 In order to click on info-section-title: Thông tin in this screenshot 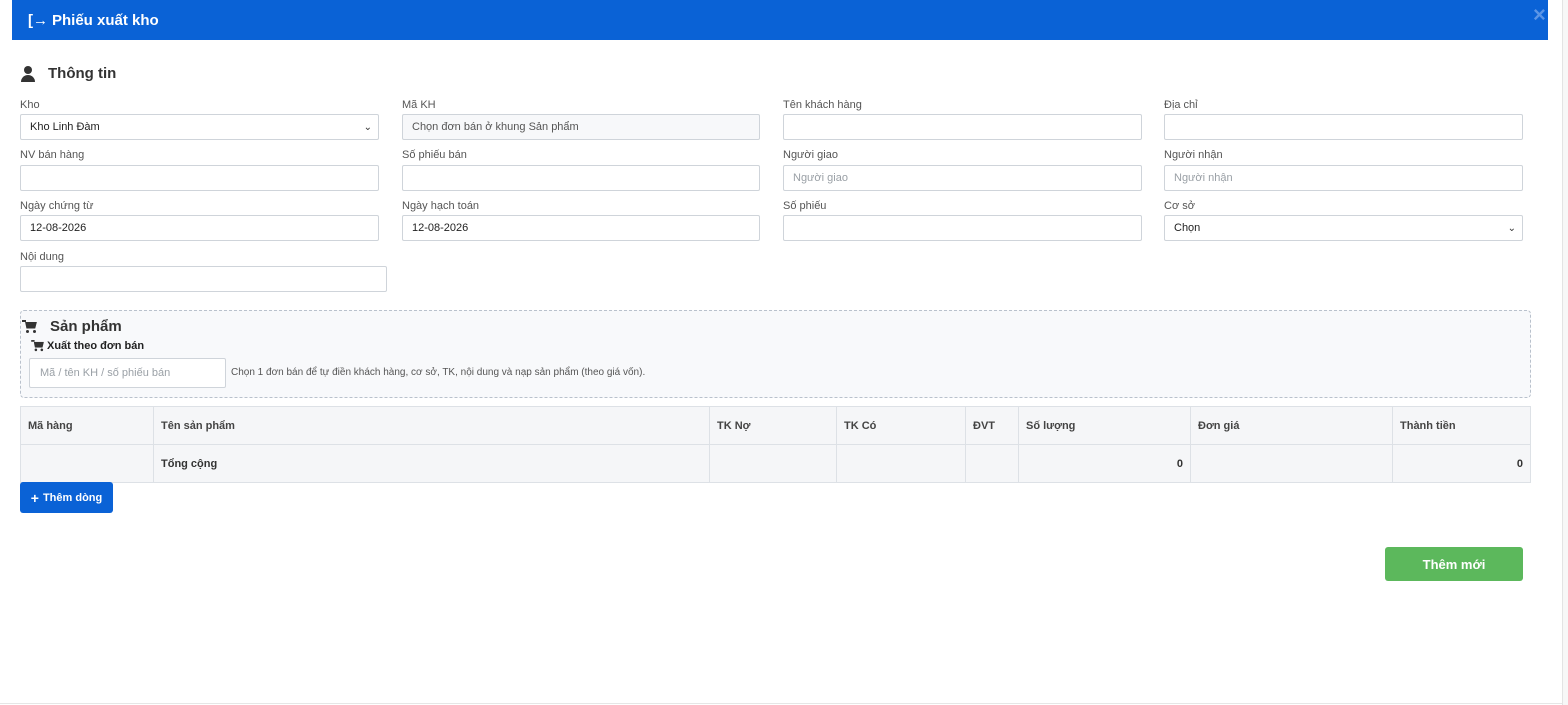, I will do `click(68, 73)`.